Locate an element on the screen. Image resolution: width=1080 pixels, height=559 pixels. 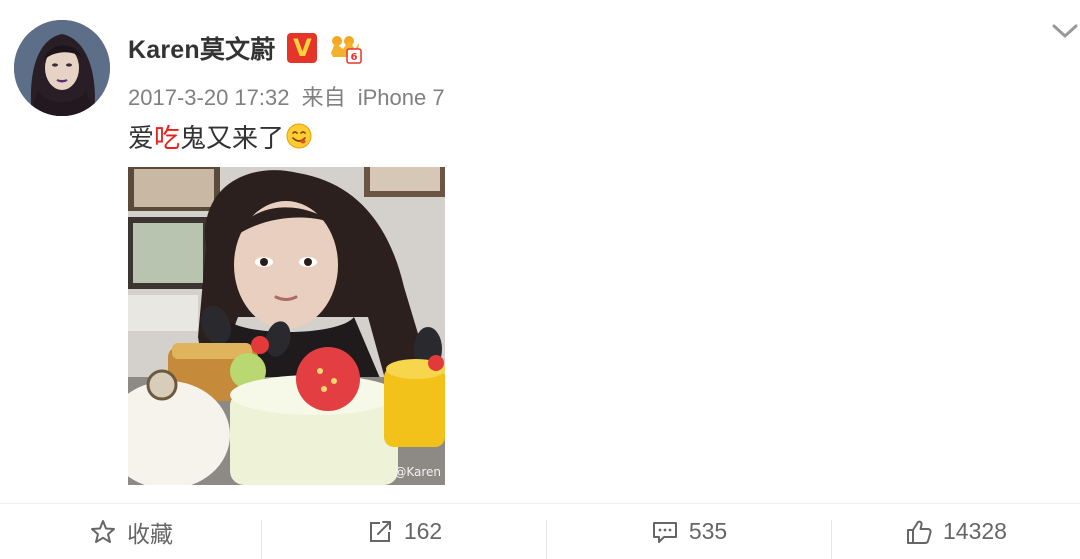
post-text: 爱 吃 鬼又来了 is located at coordinates (220, 136).